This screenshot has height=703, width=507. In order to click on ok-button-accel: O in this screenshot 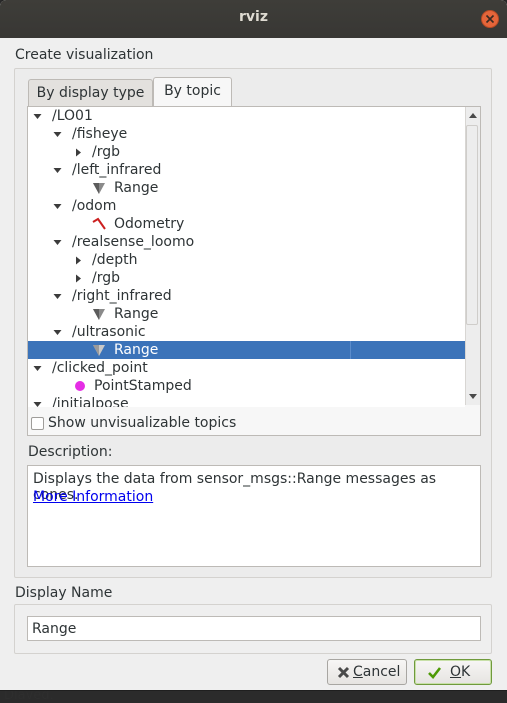, I will do `click(456, 672)`.